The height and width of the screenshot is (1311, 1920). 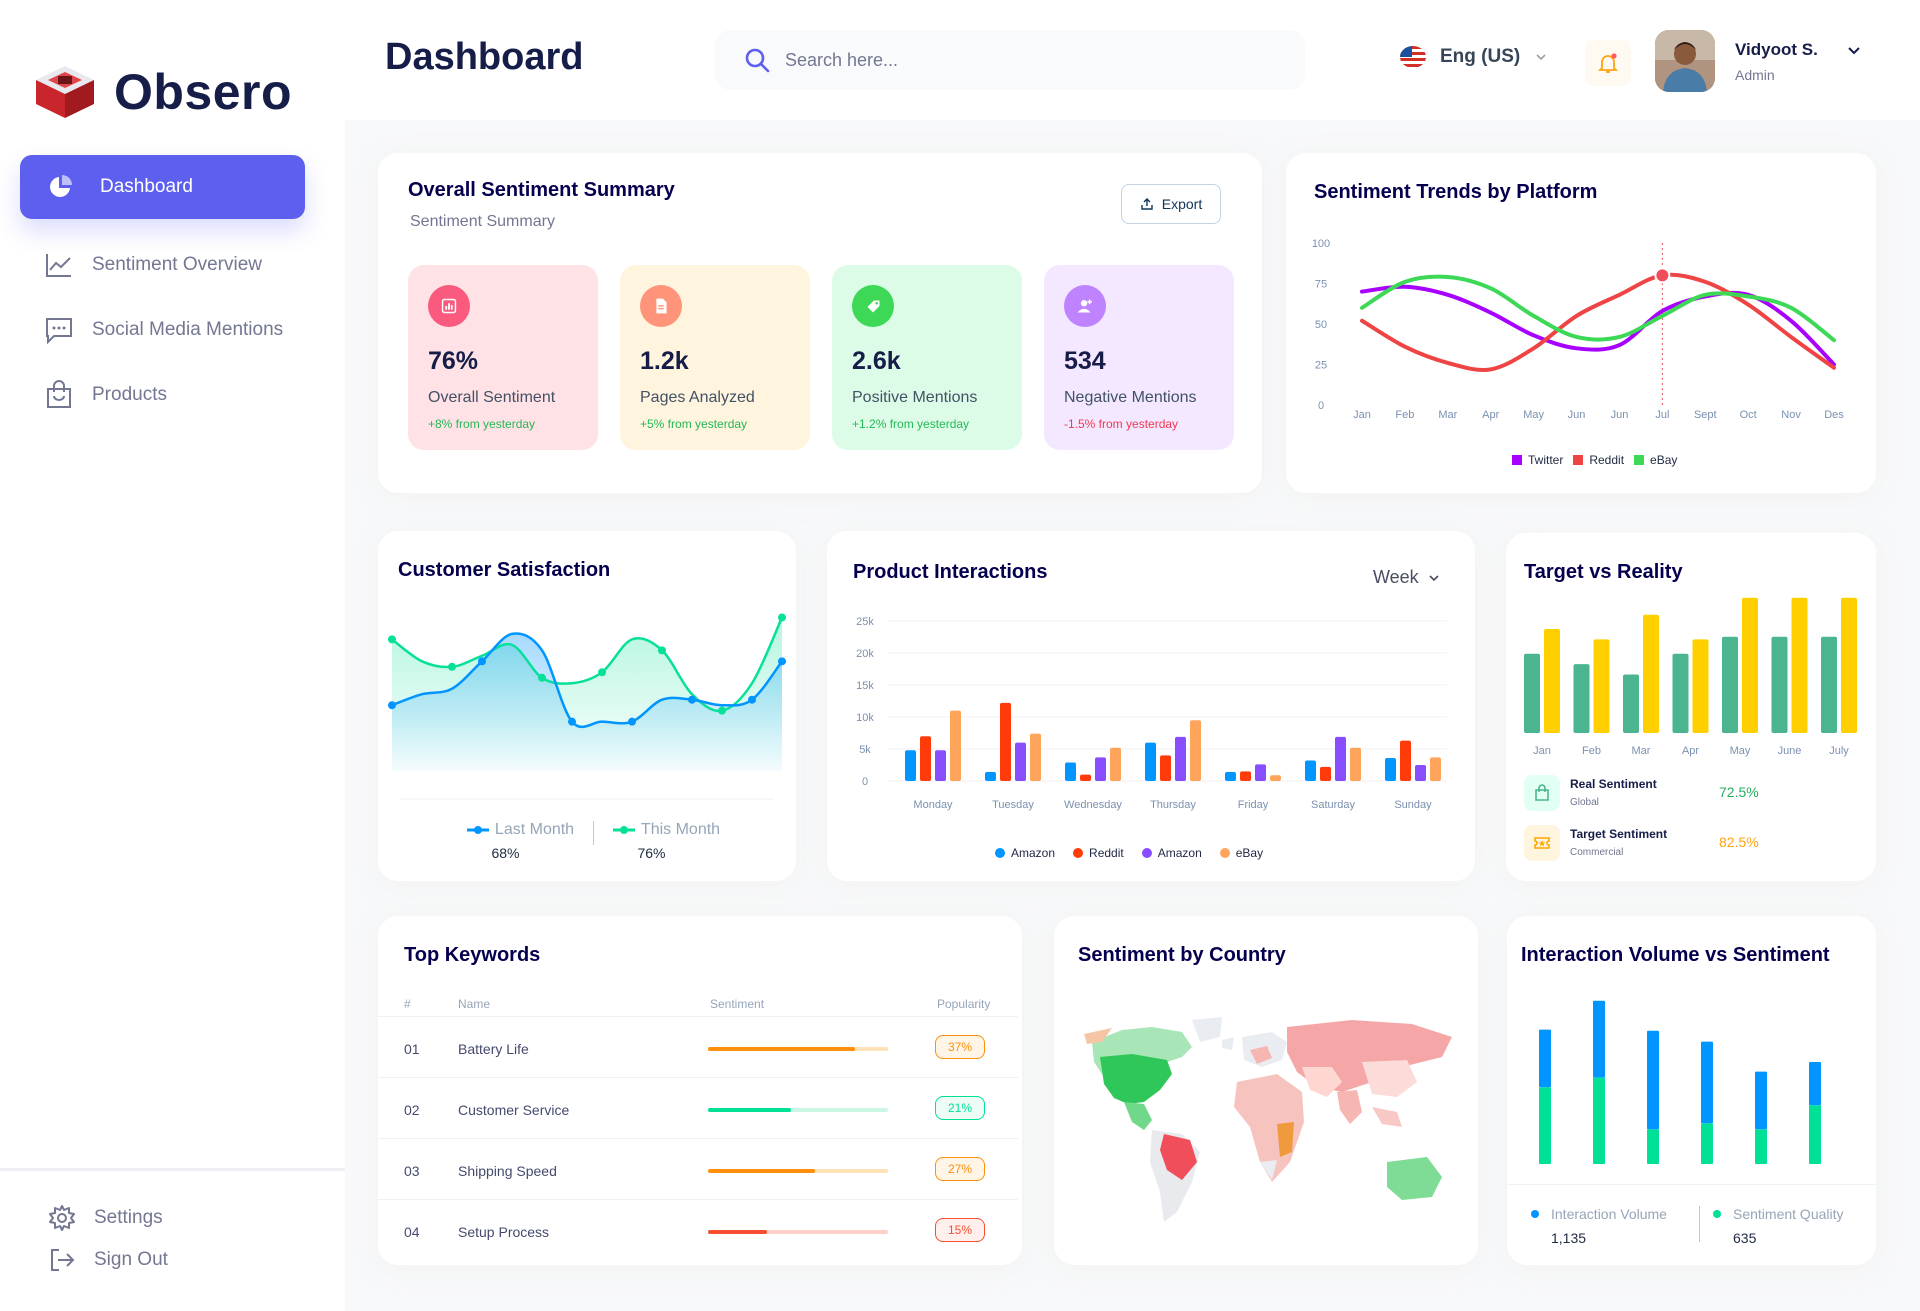 I want to click on language-selector: Eng (US), so click(x=1474, y=57).